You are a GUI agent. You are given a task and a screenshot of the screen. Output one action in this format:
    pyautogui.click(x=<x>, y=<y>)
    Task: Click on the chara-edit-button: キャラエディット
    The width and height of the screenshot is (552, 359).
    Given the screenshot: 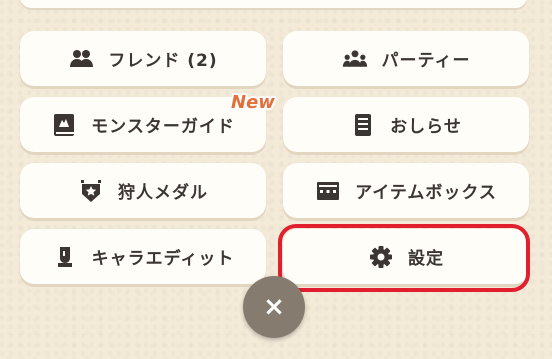 What is the action you would take?
    pyautogui.click(x=143, y=256)
    